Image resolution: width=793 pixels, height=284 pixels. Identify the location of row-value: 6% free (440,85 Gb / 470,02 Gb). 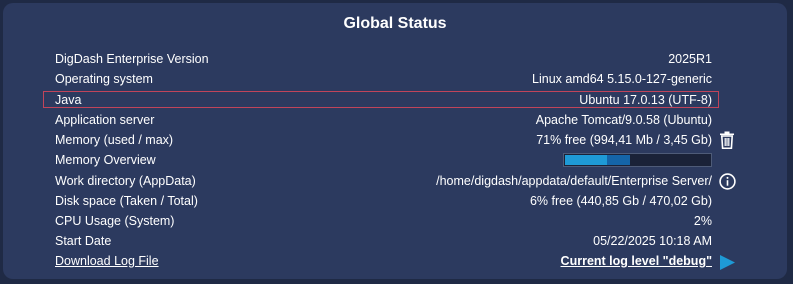
(620, 201).